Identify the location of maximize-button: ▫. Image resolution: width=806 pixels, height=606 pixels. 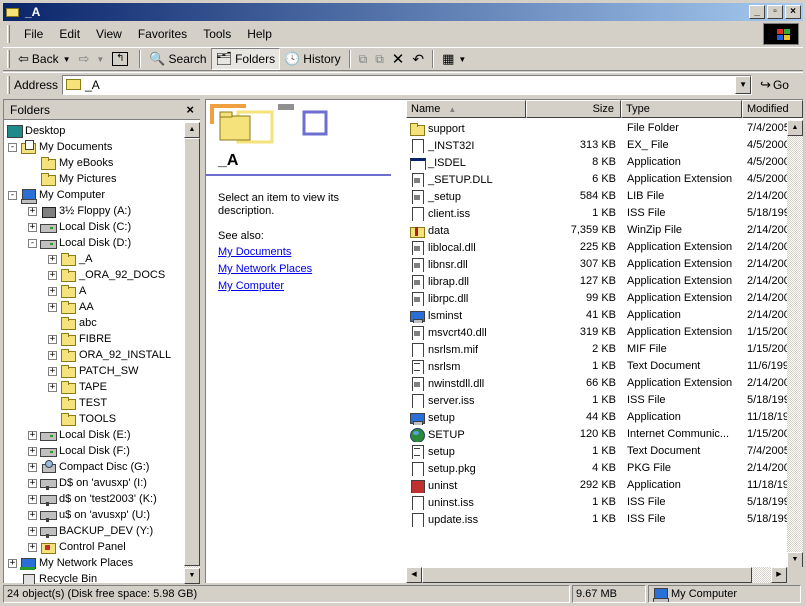
(775, 12).